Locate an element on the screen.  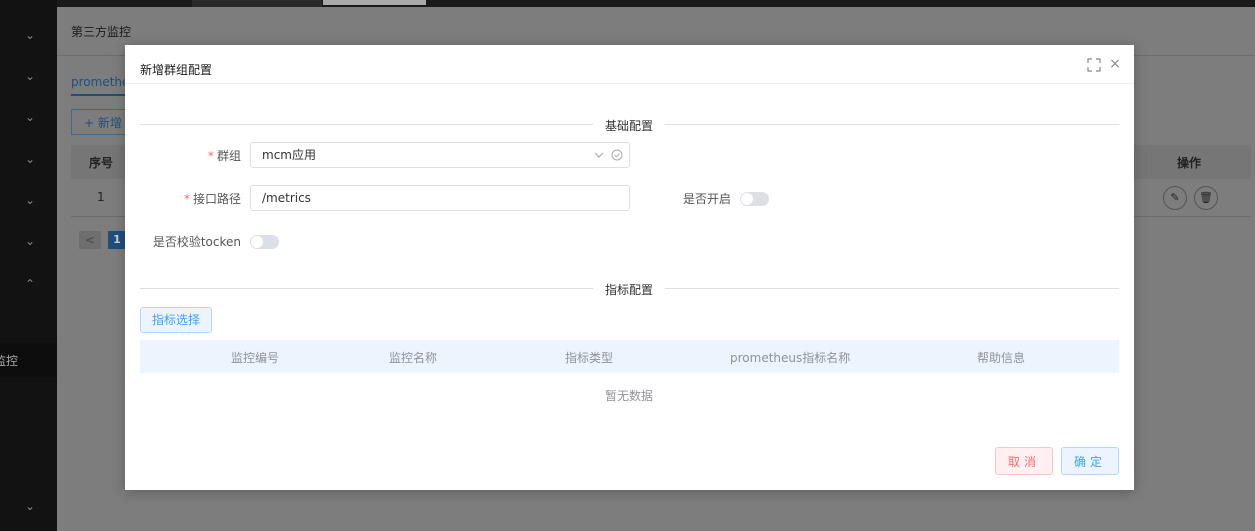
sidebar-item-label: 监控 is located at coordinates (9, 361).